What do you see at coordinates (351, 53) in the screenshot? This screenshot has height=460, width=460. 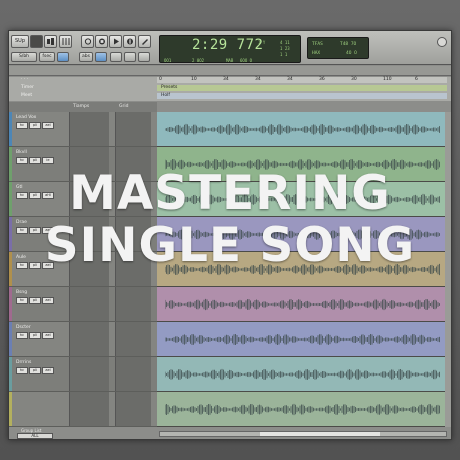 I see `meter-value: 4O O` at bounding box center [351, 53].